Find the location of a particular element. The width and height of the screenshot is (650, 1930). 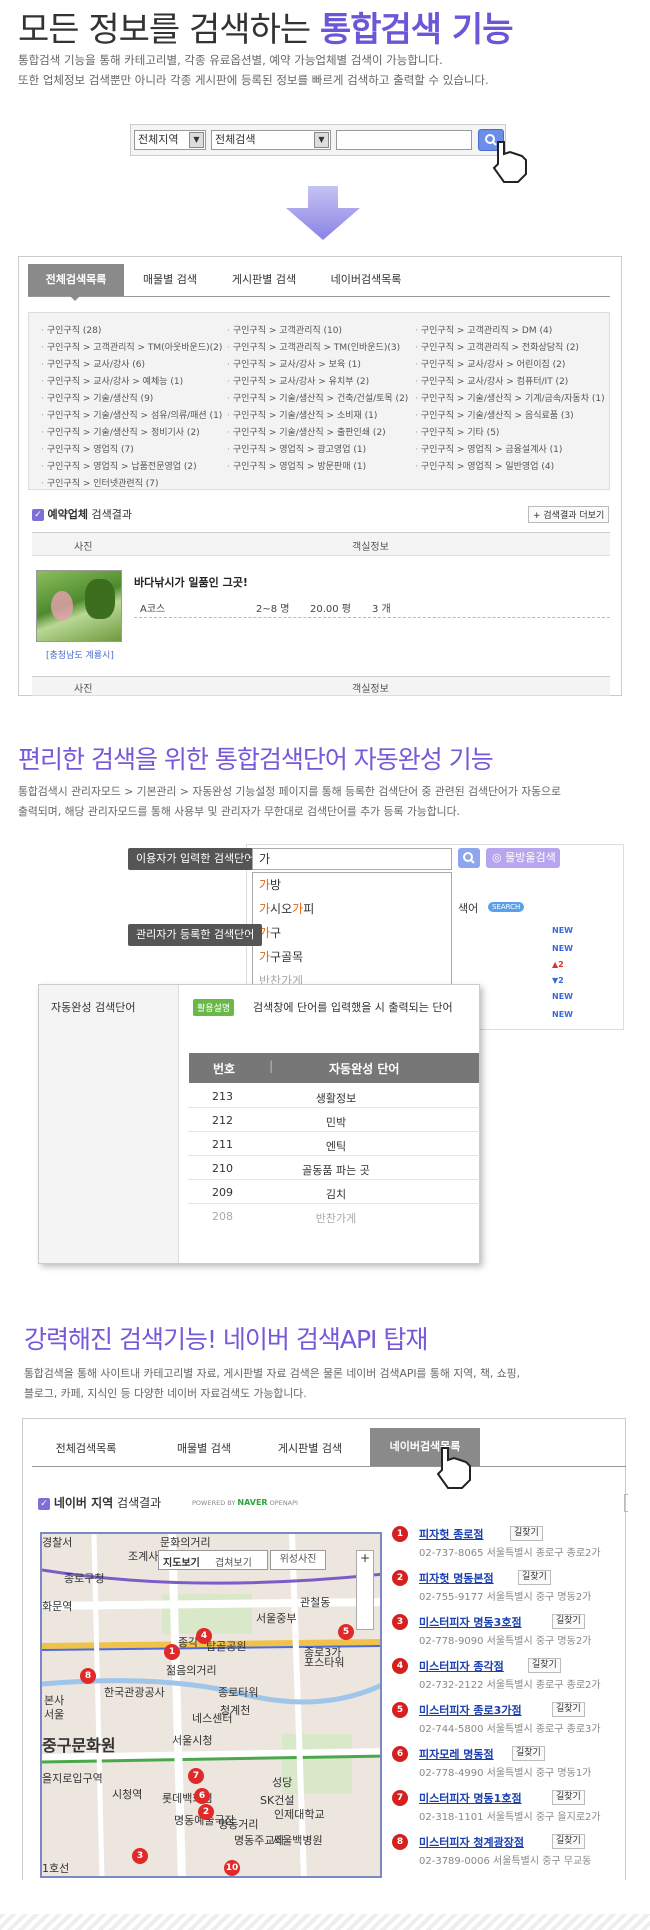

map-label: 서울시청 is located at coordinates (192, 1740).